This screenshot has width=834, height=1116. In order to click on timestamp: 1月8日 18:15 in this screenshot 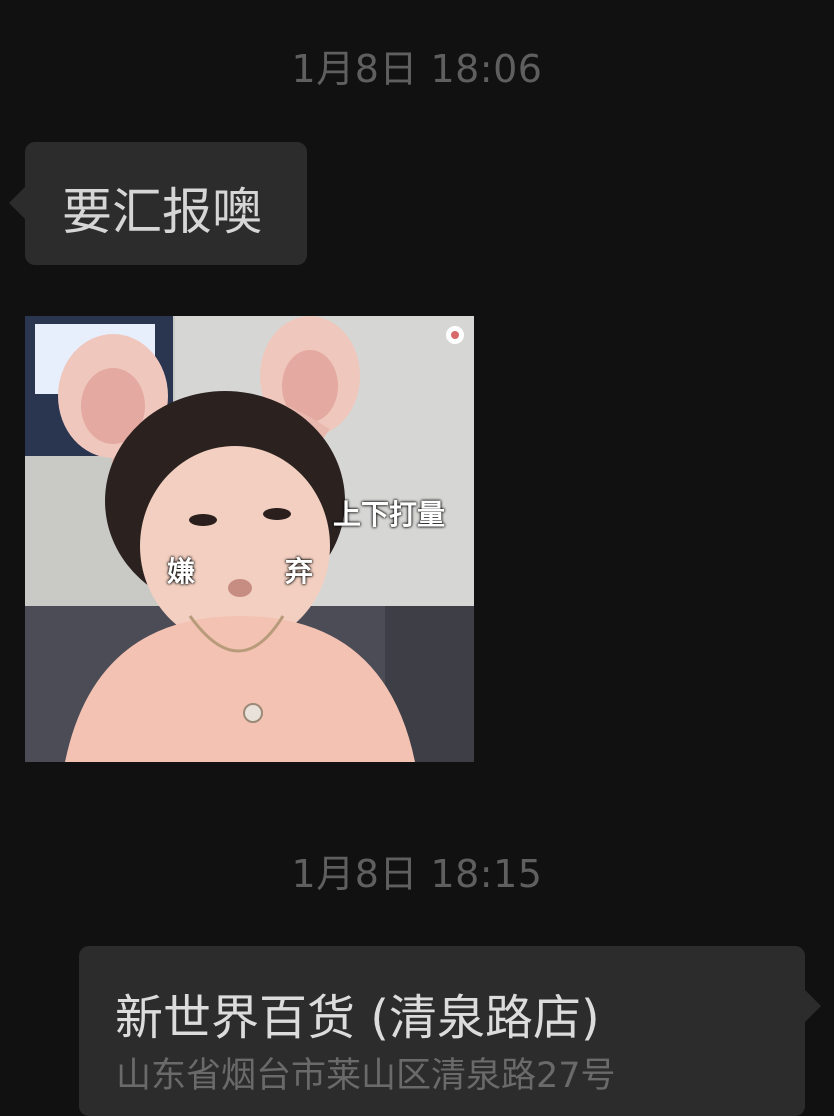, I will do `click(417, 874)`.